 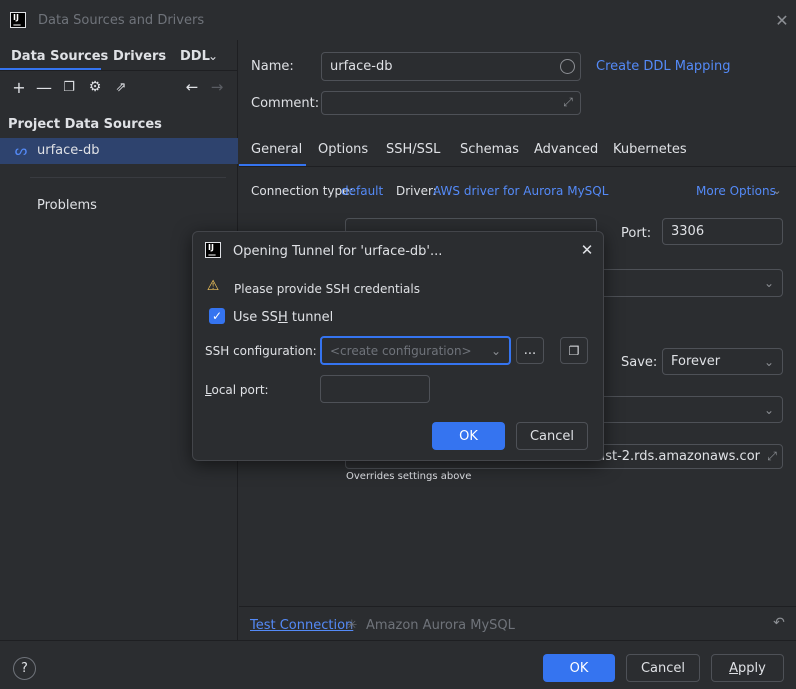 I want to click on datasource-label: urface-db, so click(x=68, y=150).